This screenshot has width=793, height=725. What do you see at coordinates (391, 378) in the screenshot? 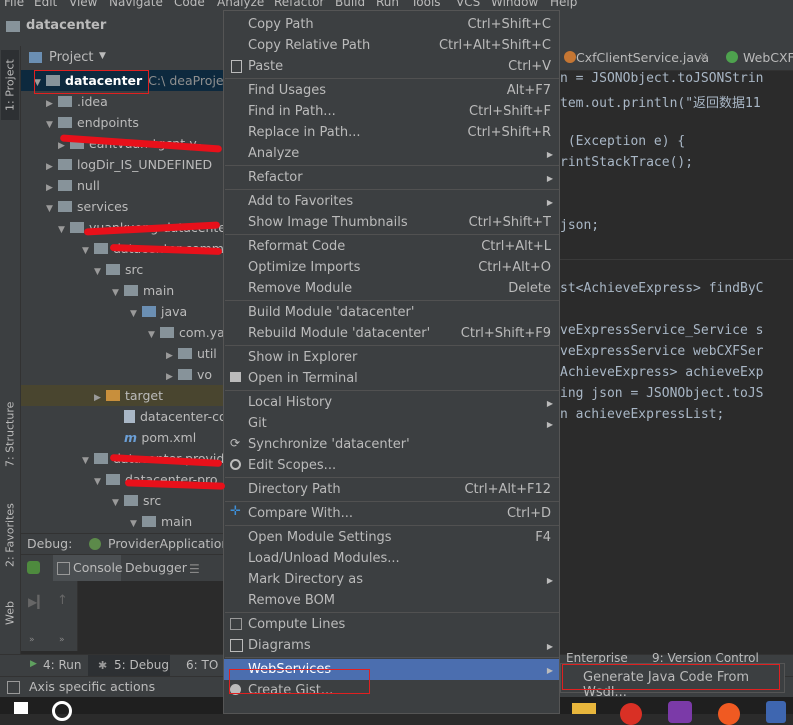
I see `menu-item-open-in-terminal: Open in Terminal` at bounding box center [391, 378].